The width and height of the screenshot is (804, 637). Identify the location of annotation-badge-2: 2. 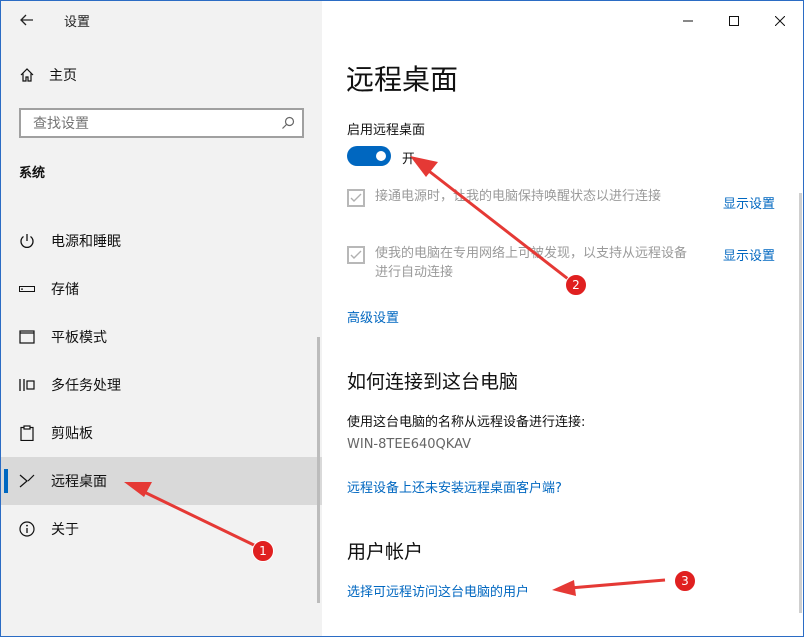
(576, 285).